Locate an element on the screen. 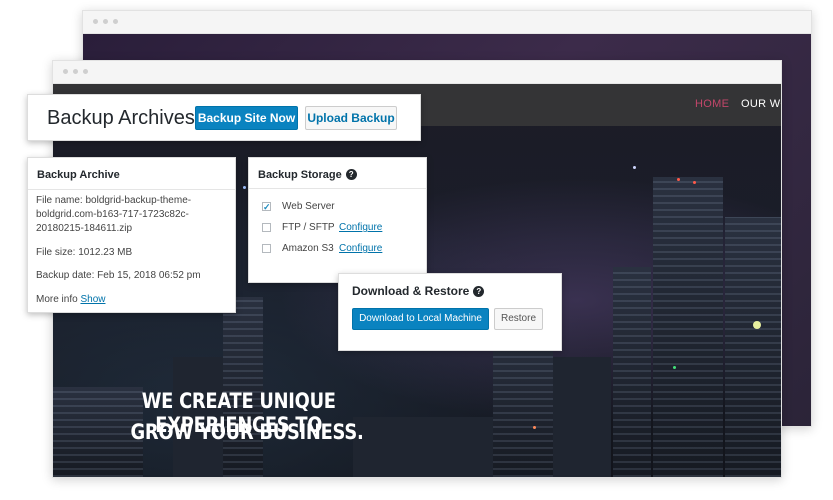 The height and width of the screenshot is (500, 833). hero-heading-line-2: GROW YOUR BUSINESS. is located at coordinates (247, 432).